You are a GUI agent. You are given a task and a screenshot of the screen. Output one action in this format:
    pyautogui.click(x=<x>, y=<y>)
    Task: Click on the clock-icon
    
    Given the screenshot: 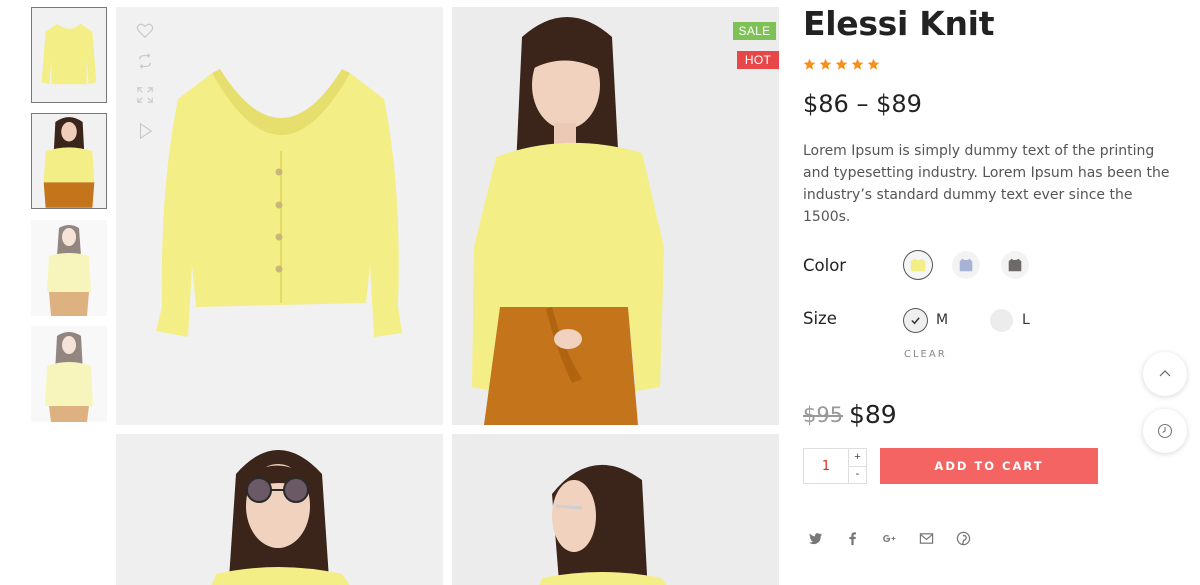 What is the action you would take?
    pyautogui.click(x=1165, y=431)
    